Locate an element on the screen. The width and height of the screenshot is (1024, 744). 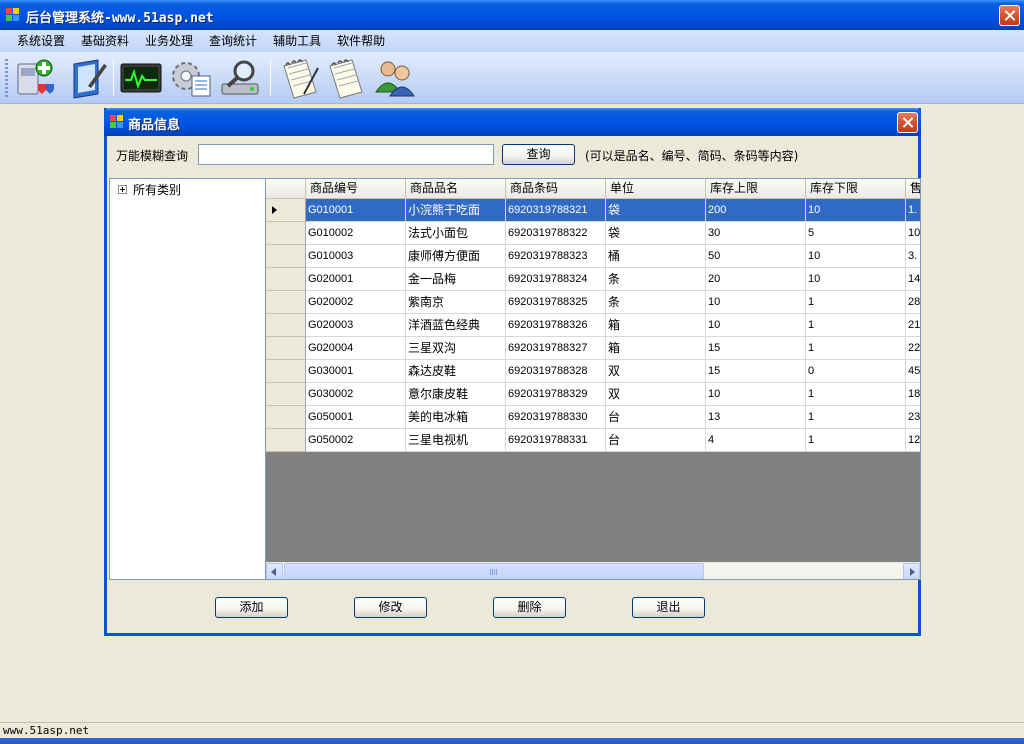
toolbar-settings-button is located at coordinates (191, 78).